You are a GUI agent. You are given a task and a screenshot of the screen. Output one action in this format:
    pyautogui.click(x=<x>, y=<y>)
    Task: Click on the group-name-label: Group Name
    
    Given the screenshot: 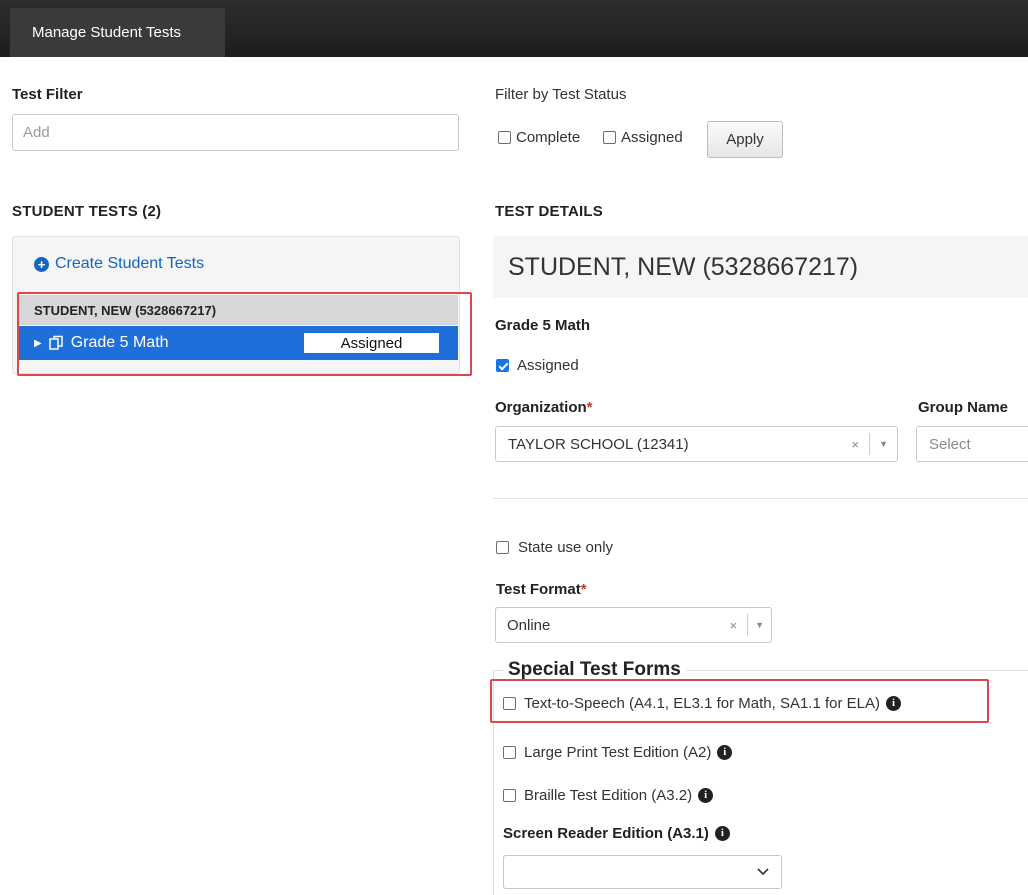 What is the action you would take?
    pyautogui.click(x=963, y=407)
    